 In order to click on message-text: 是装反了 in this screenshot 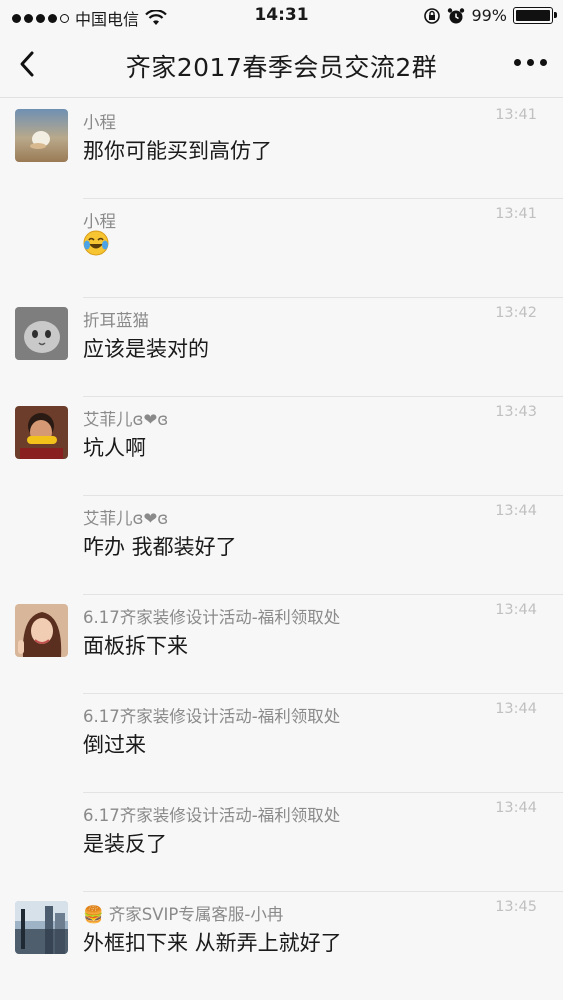, I will do `click(125, 843)`.